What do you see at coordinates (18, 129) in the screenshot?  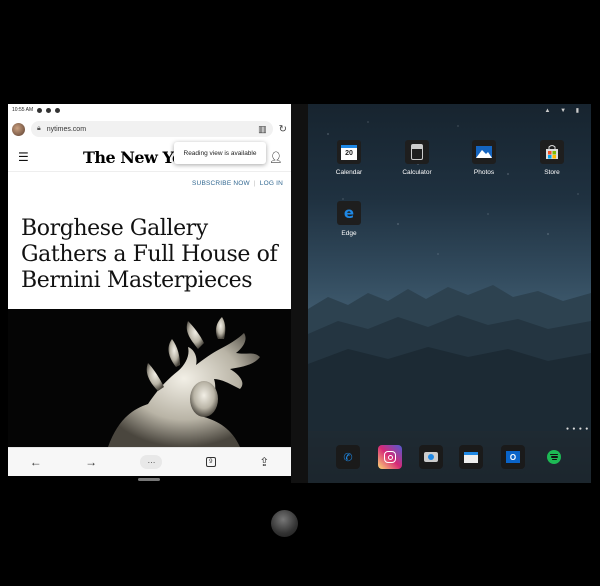 I see `profile-avatar` at bounding box center [18, 129].